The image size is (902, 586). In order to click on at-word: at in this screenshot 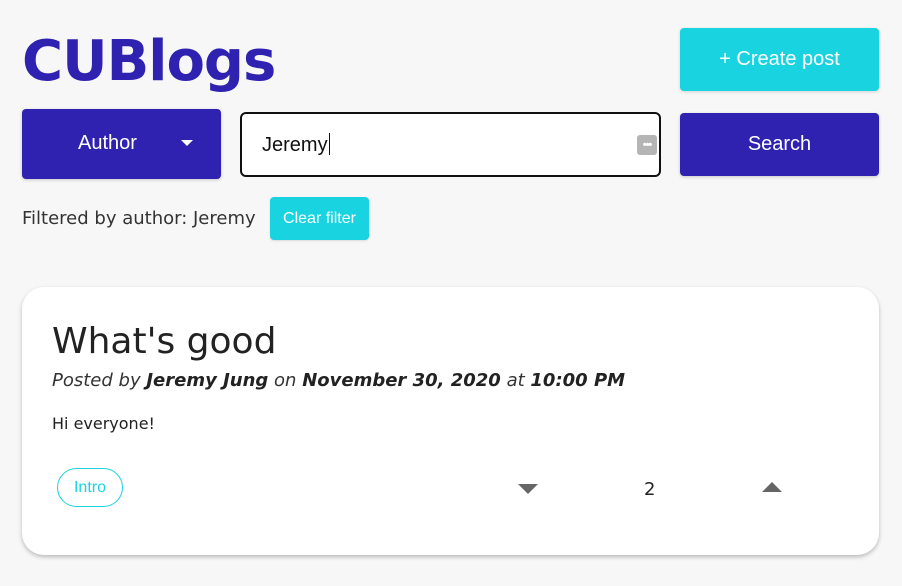, I will do `click(515, 380)`.